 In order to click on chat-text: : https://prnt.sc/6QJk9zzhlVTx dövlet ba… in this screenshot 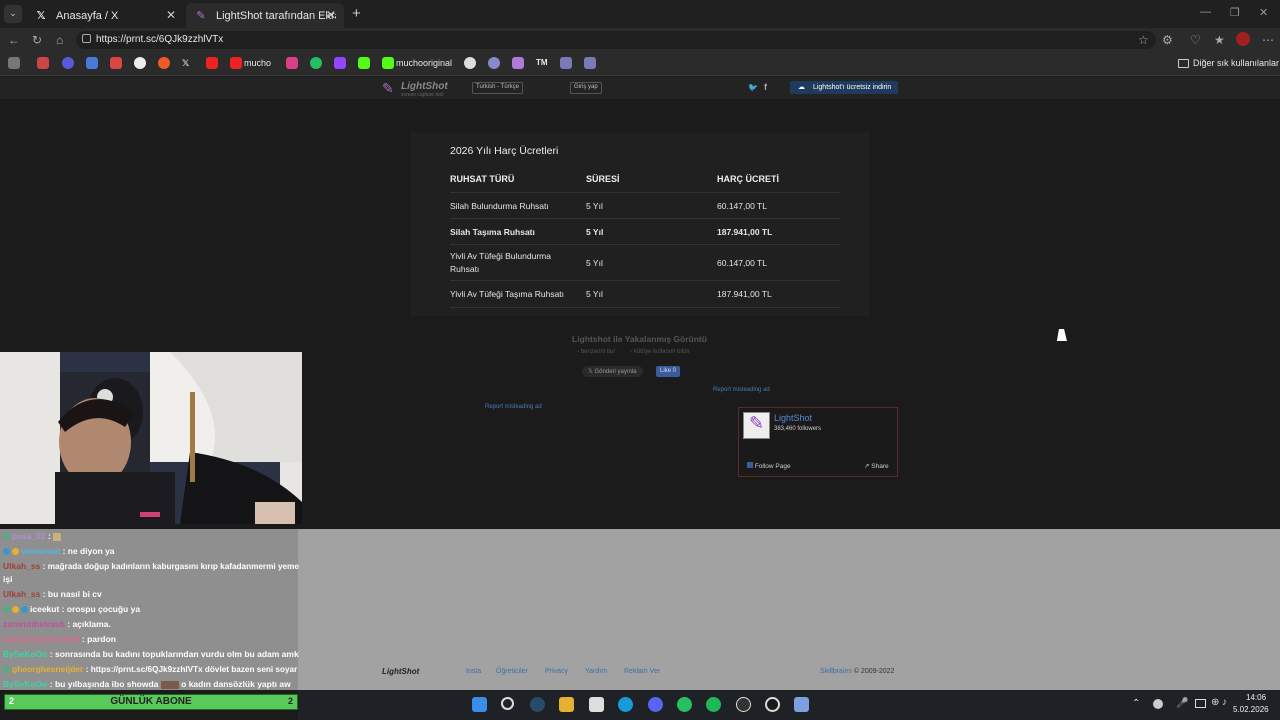, I will do `click(191, 669)`.